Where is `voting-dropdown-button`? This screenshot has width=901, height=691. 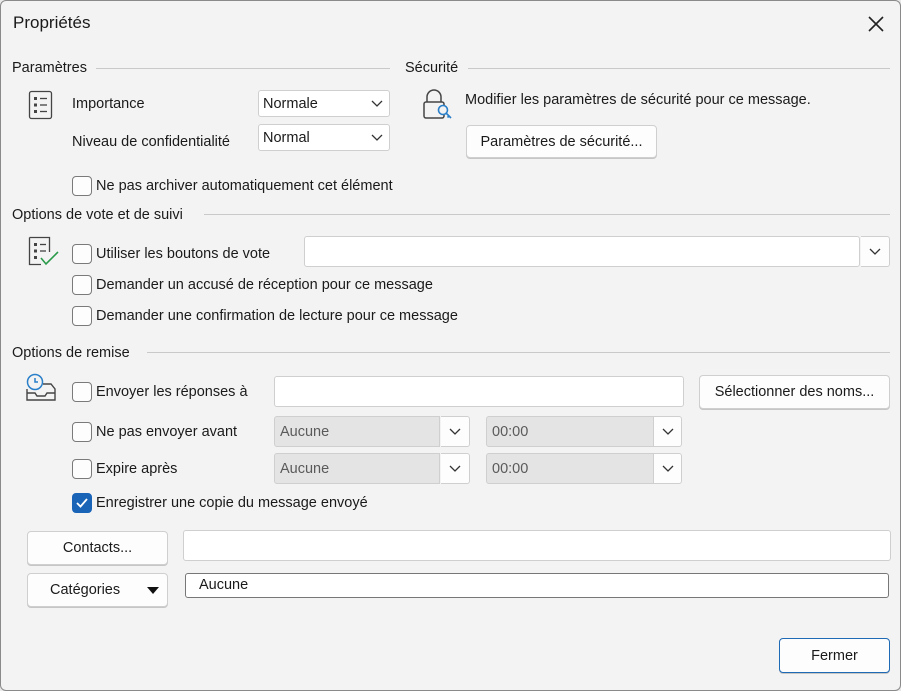 voting-dropdown-button is located at coordinates (875, 251).